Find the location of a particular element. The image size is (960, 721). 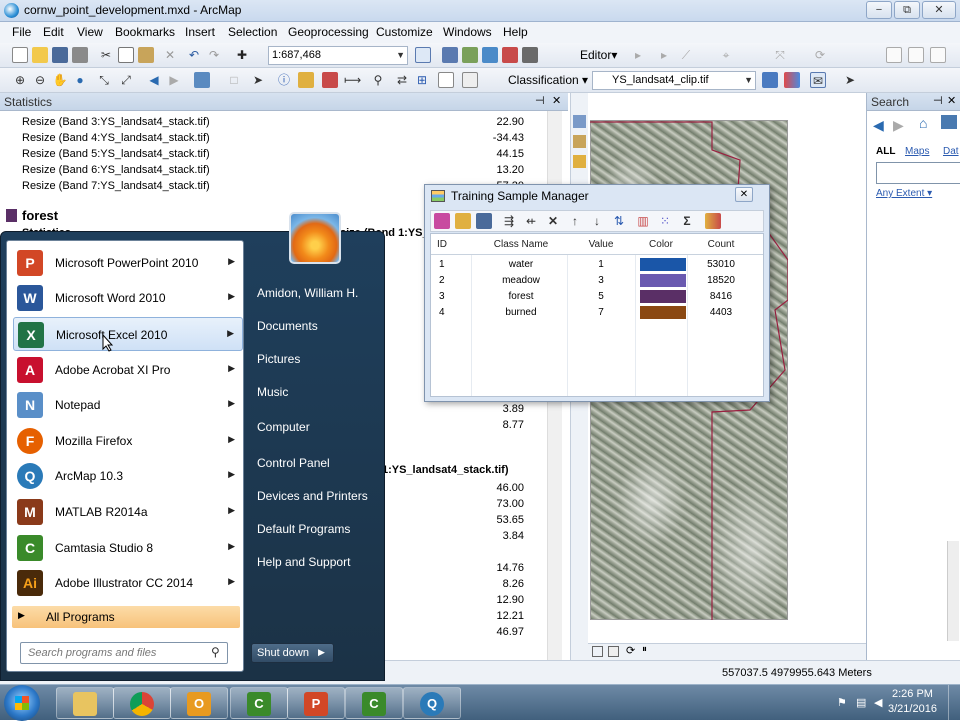

tsm-close-button: ✕ is located at coordinates (744, 194).